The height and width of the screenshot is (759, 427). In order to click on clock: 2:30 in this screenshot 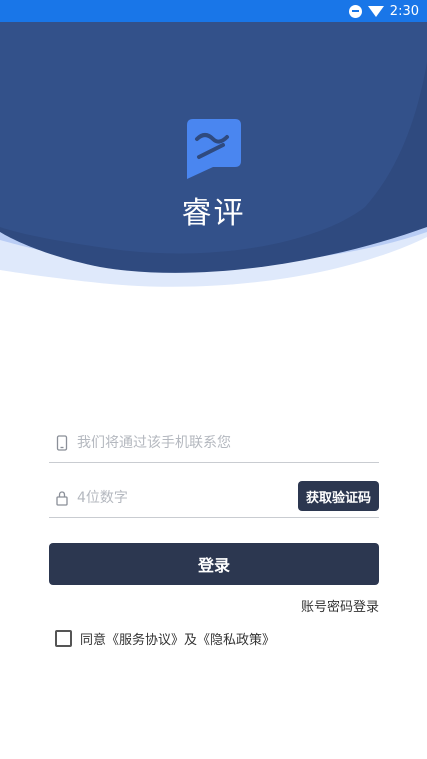, I will do `click(404, 11)`.